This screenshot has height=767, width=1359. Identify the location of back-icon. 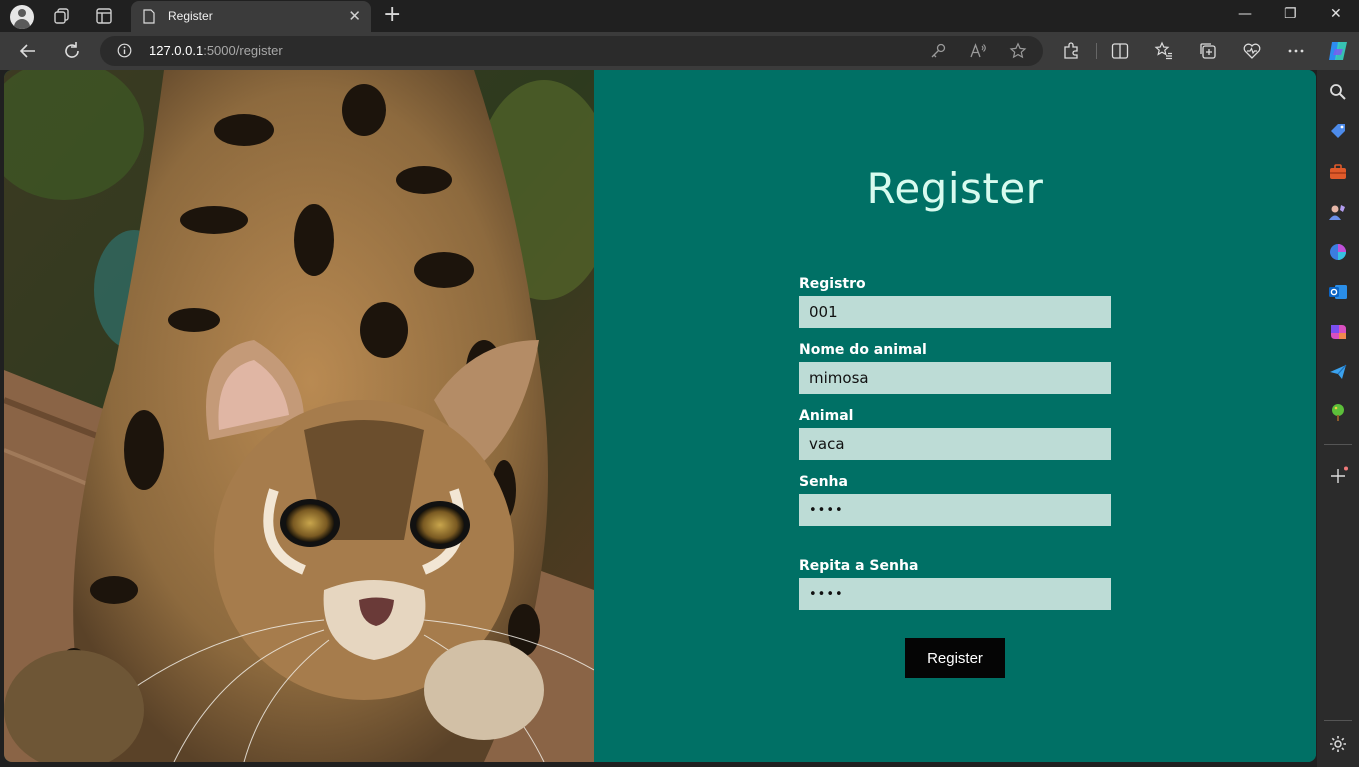
(28, 51).